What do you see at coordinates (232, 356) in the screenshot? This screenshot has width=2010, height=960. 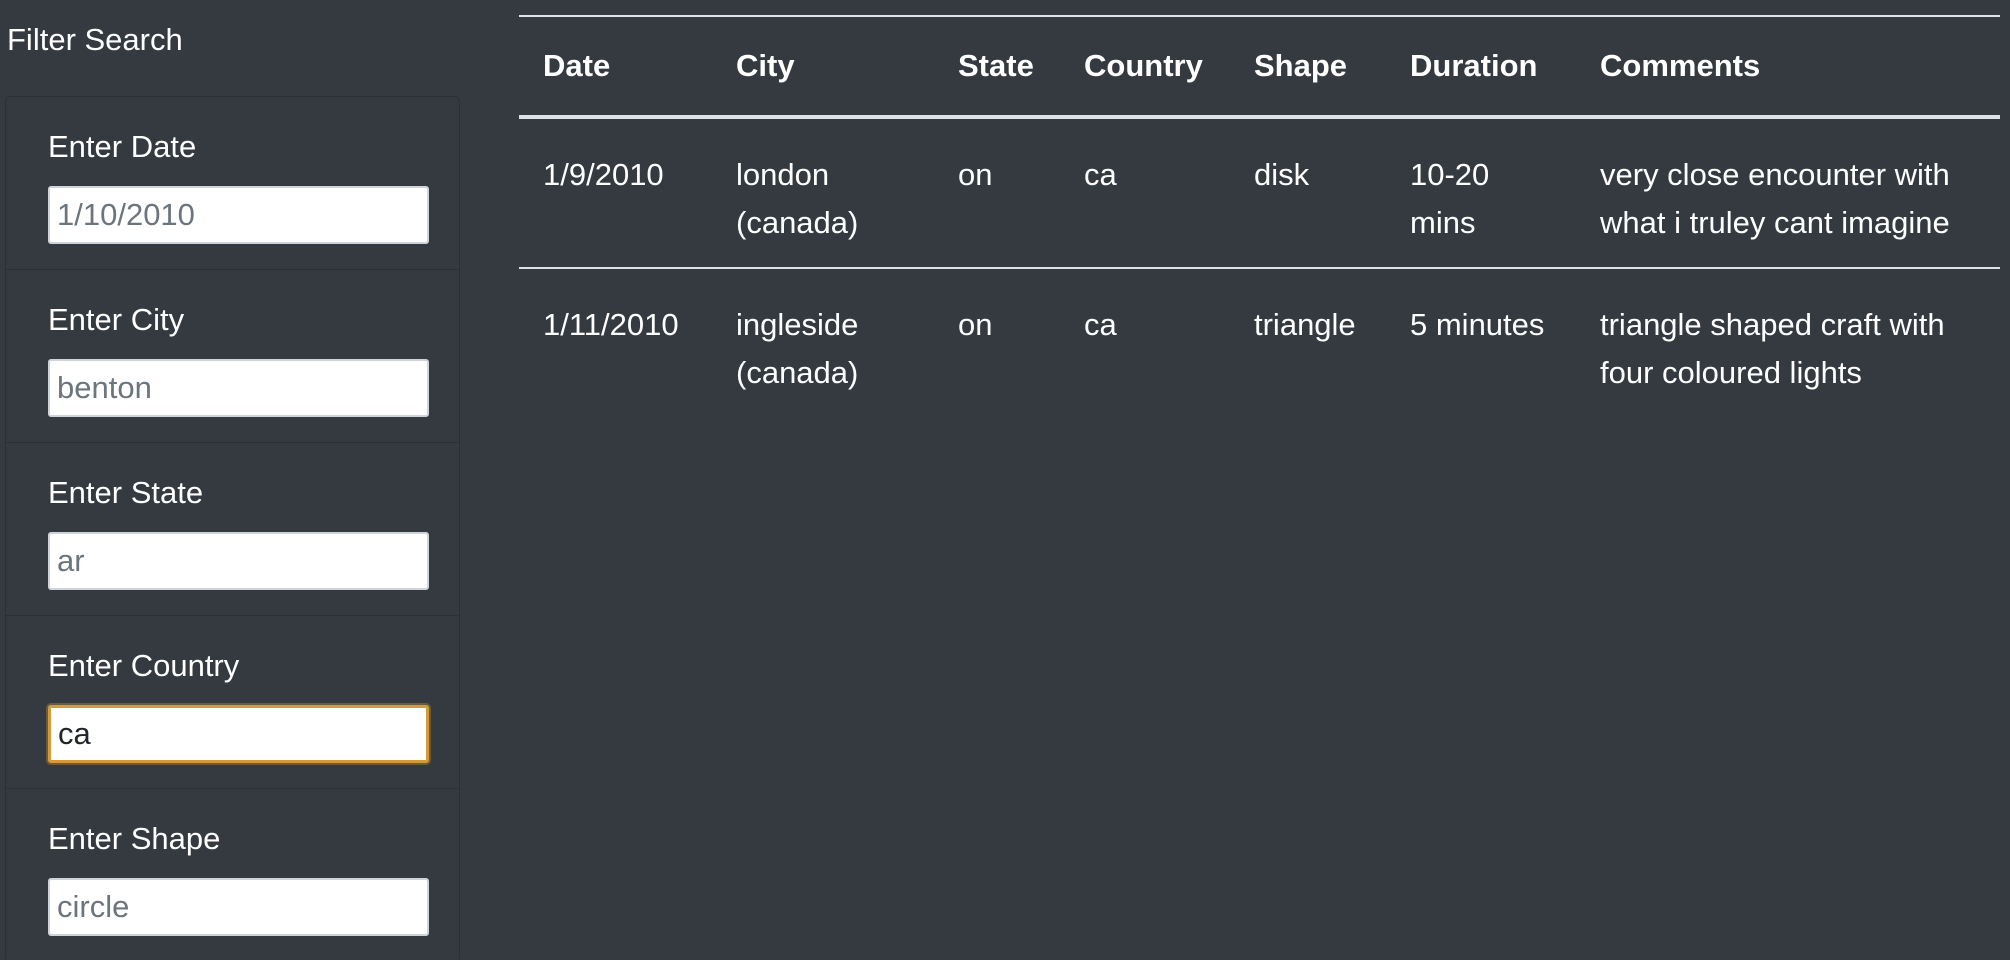 I see `filter-item-city: Enter City` at bounding box center [232, 356].